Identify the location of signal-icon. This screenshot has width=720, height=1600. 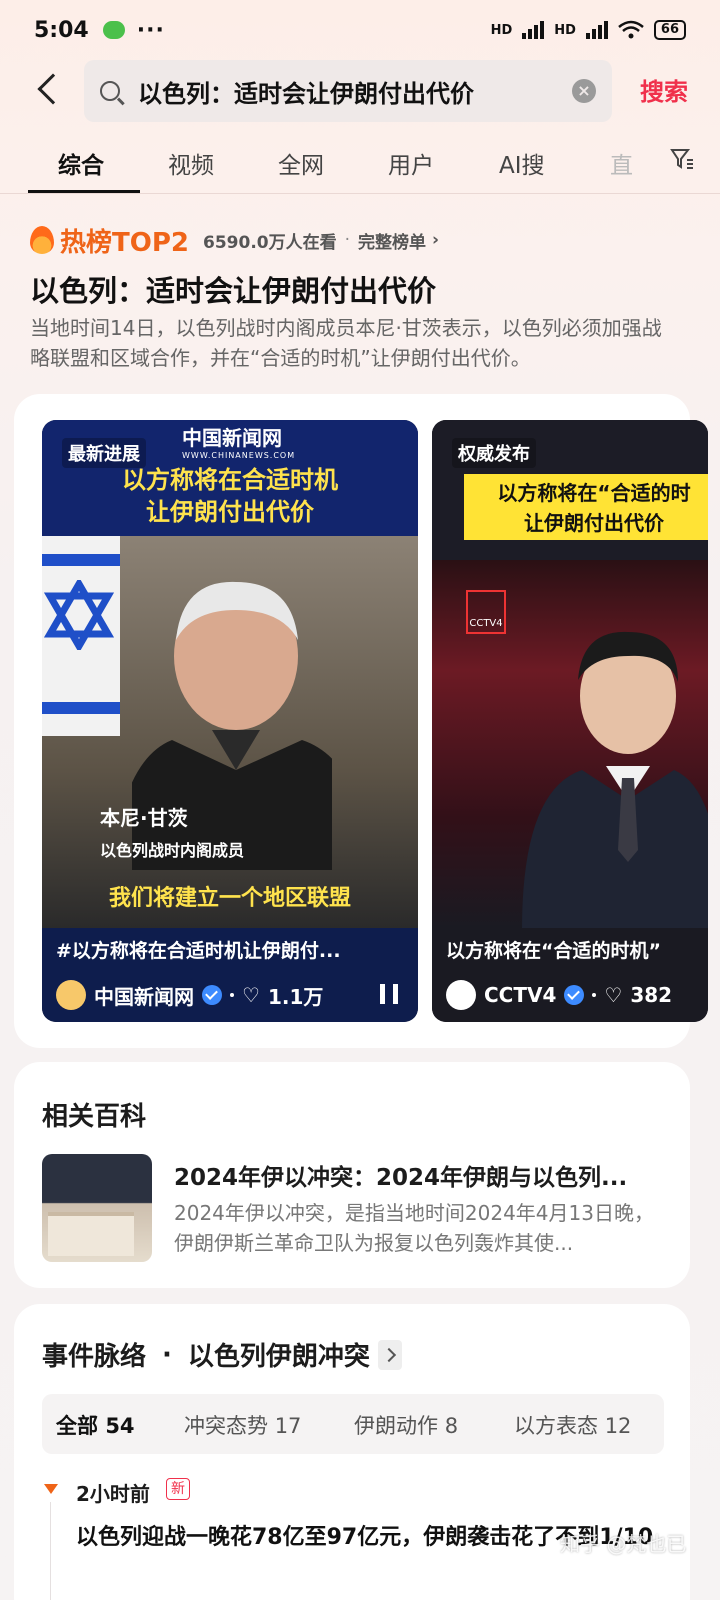
(533, 30).